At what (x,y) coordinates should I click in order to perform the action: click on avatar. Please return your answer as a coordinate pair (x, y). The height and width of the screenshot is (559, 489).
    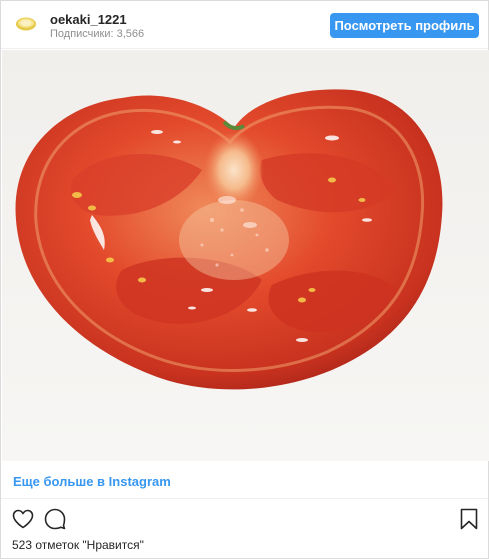
    Looking at the image, I should click on (26, 24).